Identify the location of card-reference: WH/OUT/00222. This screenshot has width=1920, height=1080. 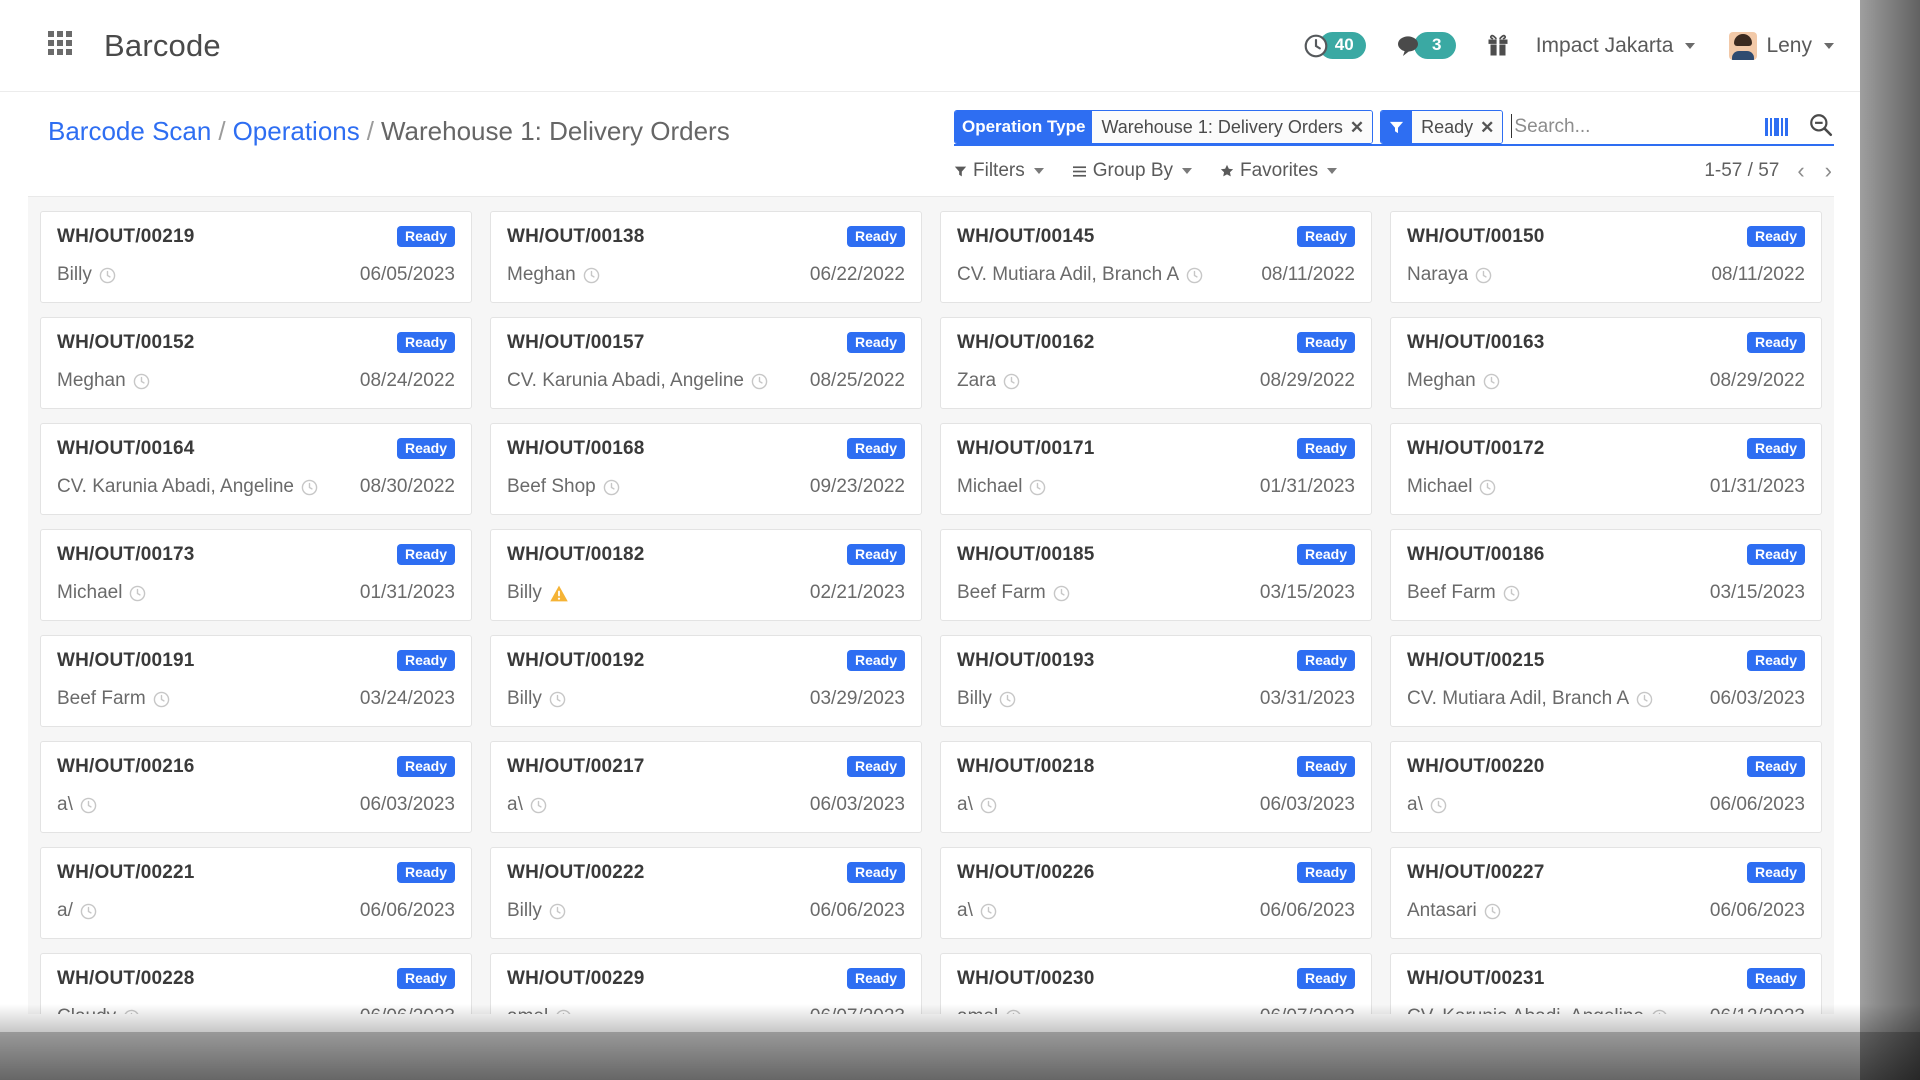
(576, 872).